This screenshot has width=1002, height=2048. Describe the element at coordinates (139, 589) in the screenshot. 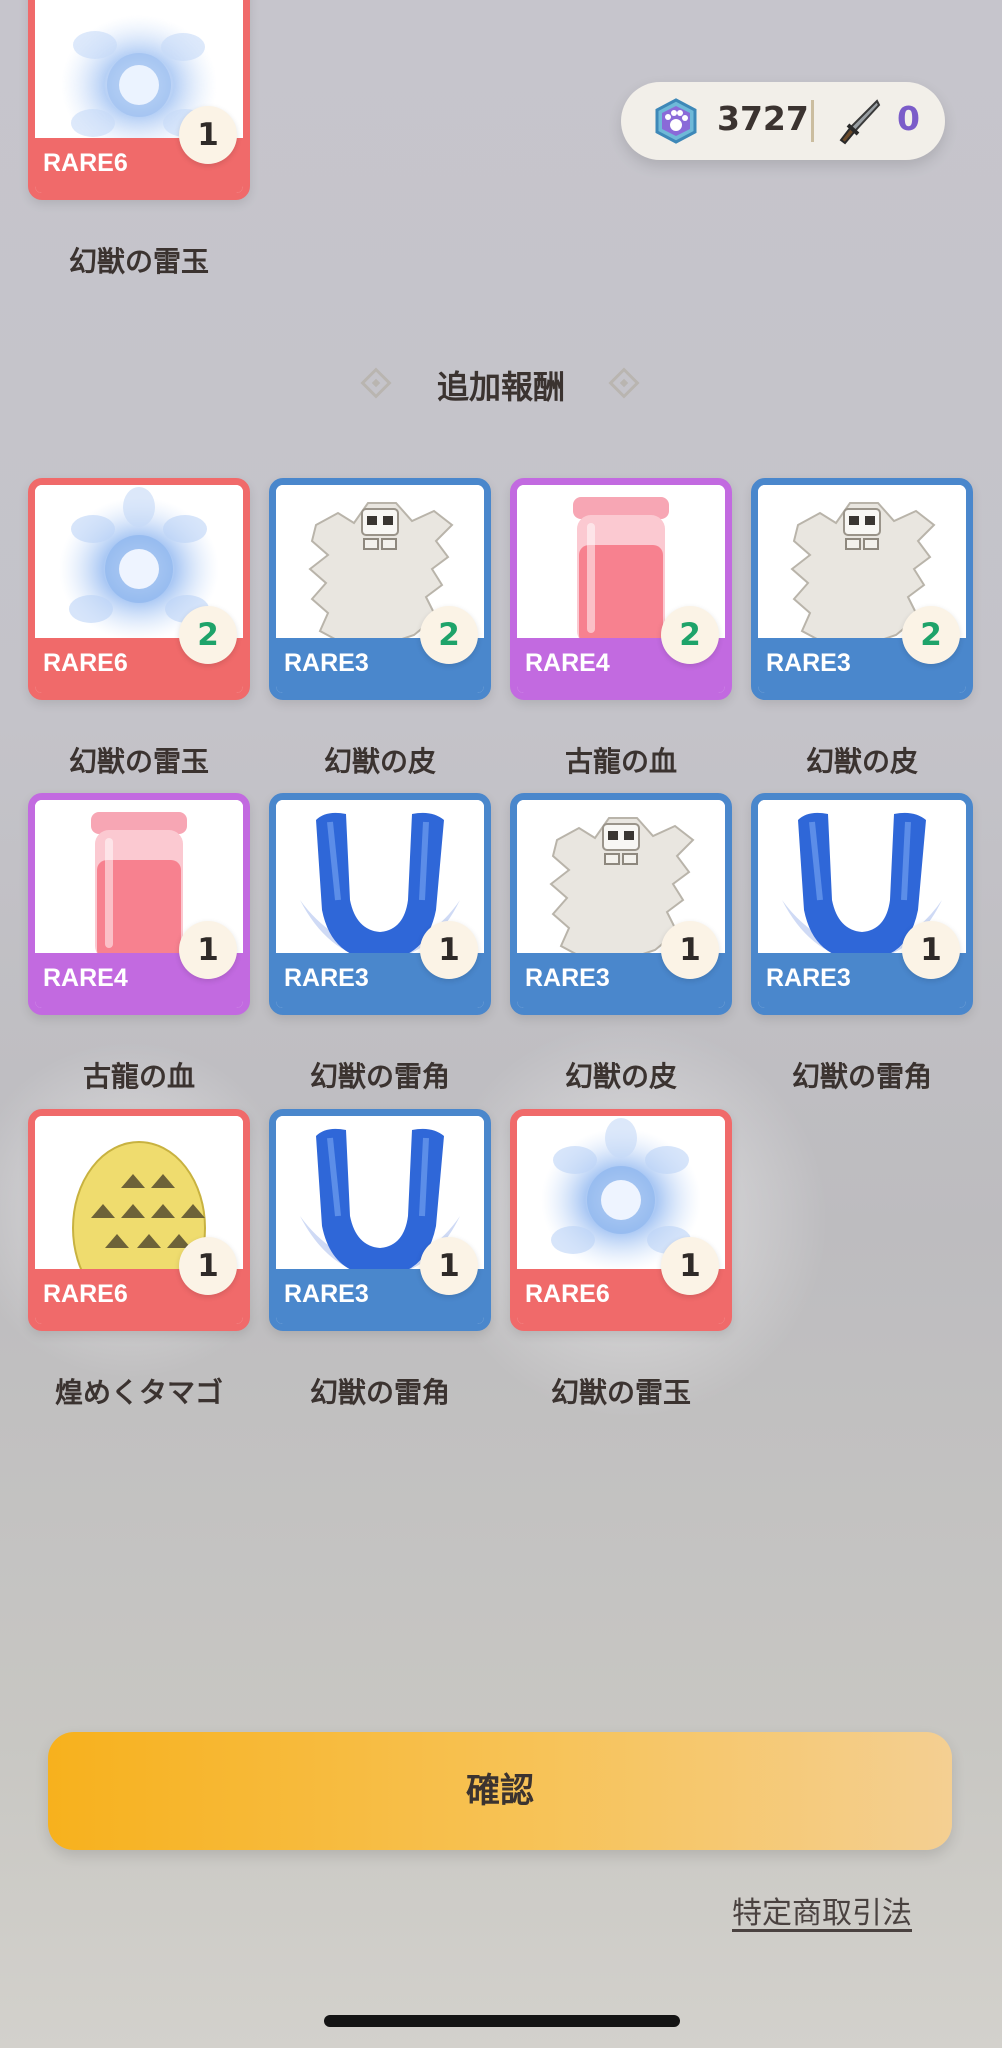

I see `item-card: RARE6 2` at that location.